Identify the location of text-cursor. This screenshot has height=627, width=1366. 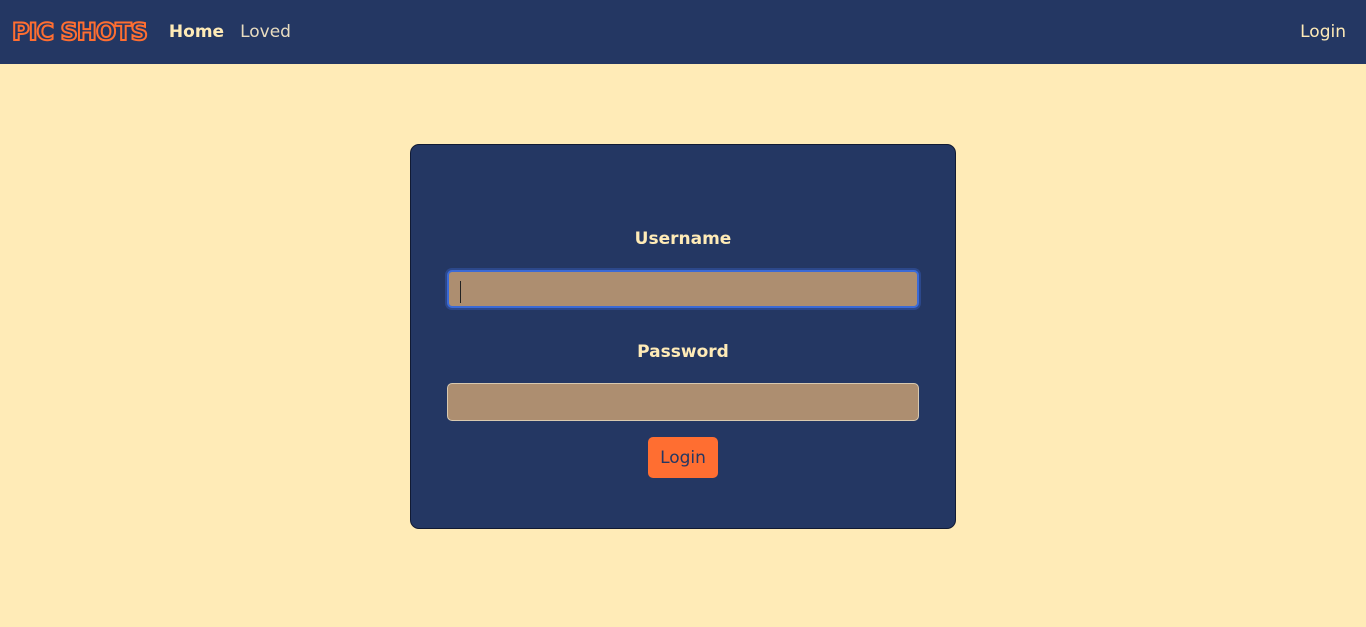
(460, 292).